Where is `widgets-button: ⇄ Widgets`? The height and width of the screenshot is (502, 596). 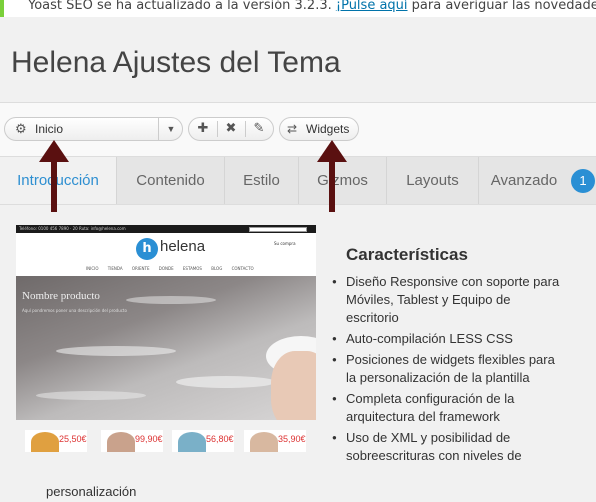 widgets-button: ⇄ Widgets is located at coordinates (319, 129).